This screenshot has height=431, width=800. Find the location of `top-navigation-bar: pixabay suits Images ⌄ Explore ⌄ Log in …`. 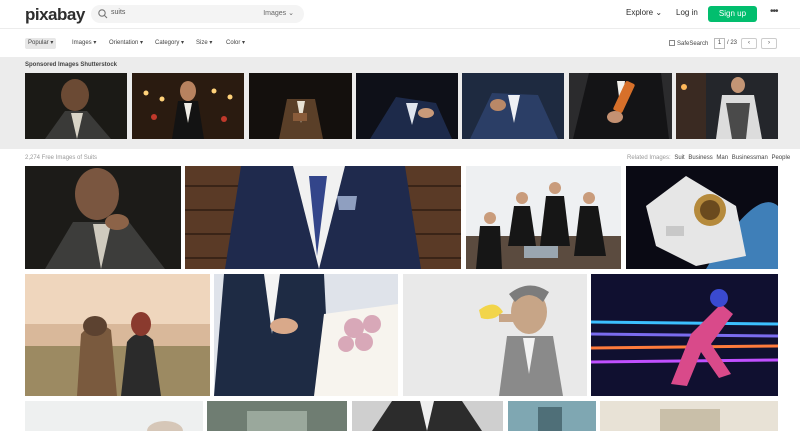

top-navigation-bar: pixabay suits Images ⌄ Explore ⌄ Log in … is located at coordinates (400, 14).